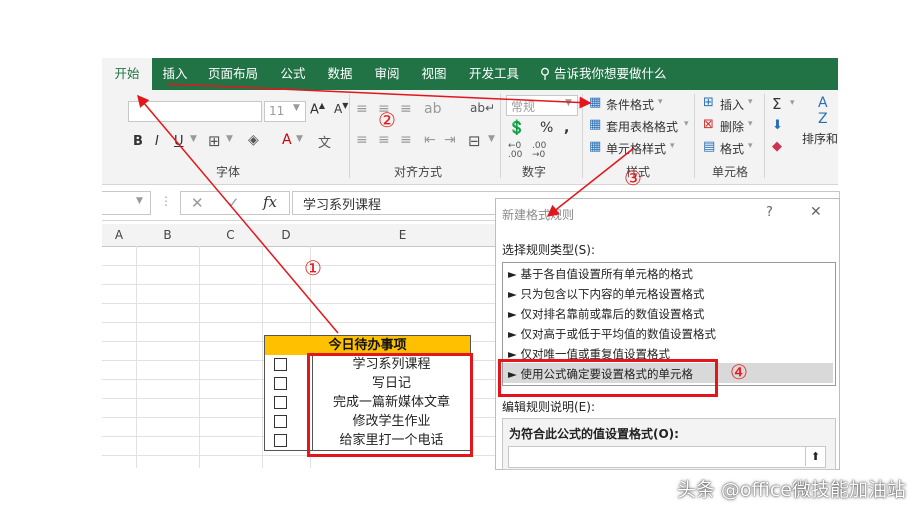 Image resolution: width=920 pixels, height=515 pixels. I want to click on step-2-label: ②, so click(387, 120).